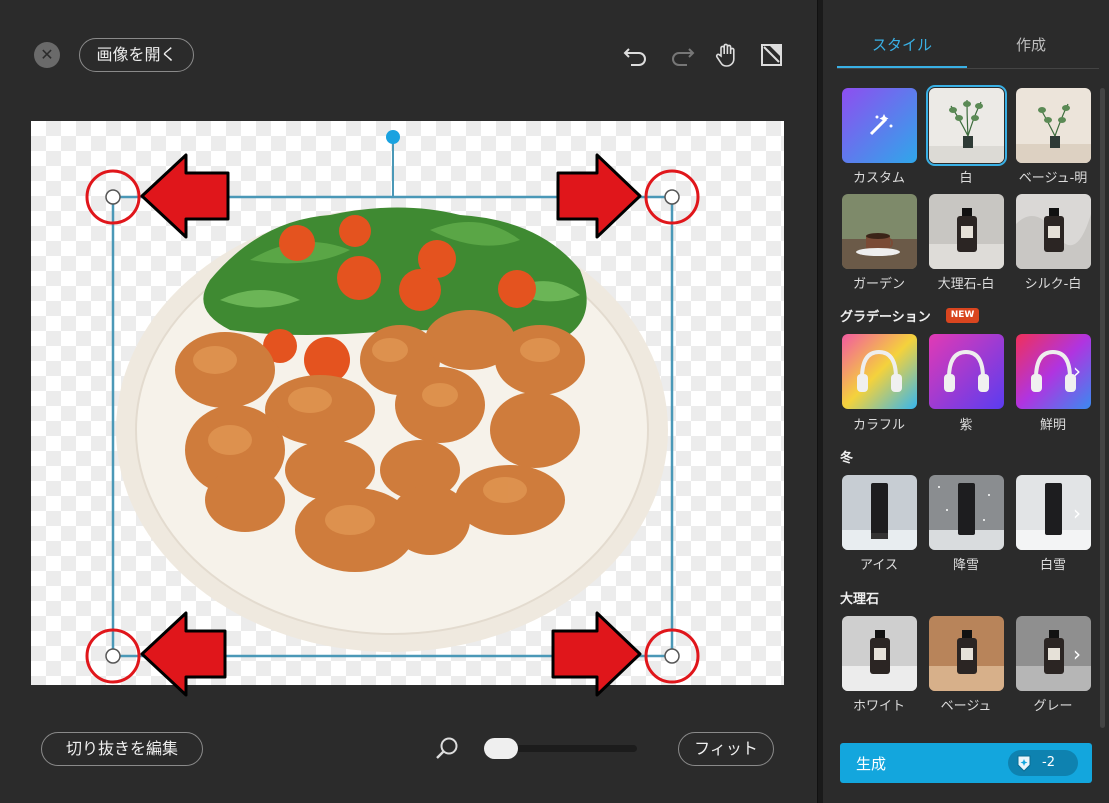  I want to click on style-label-silk-white: シルク-白, so click(1053, 284).